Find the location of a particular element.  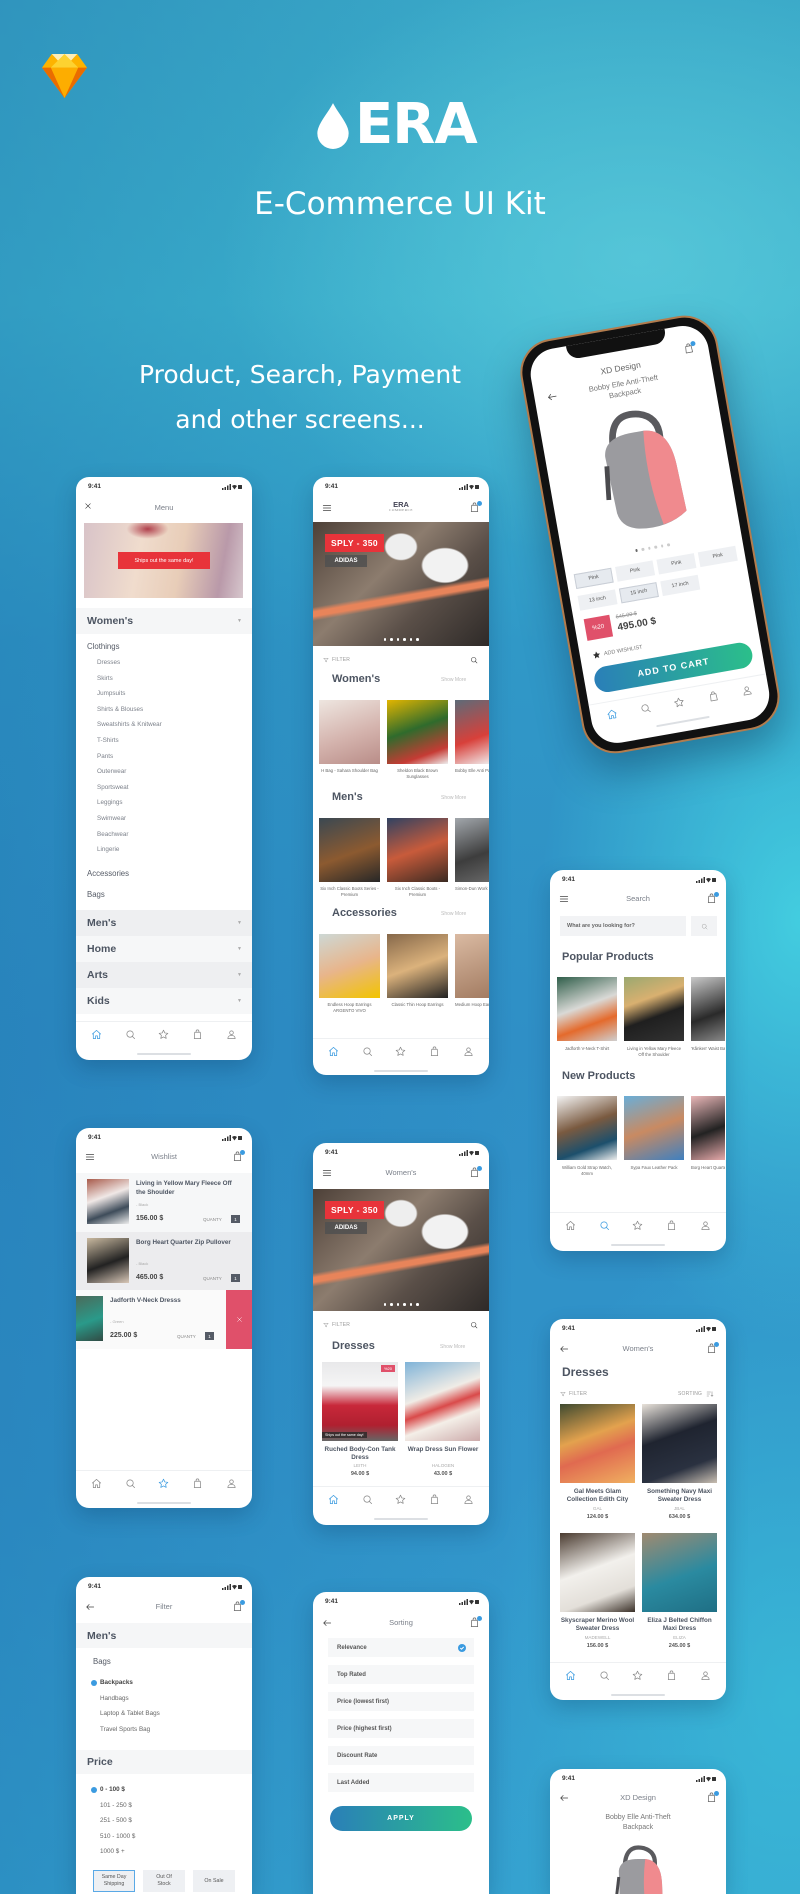

sort-option: Top Rated is located at coordinates (401, 1674).